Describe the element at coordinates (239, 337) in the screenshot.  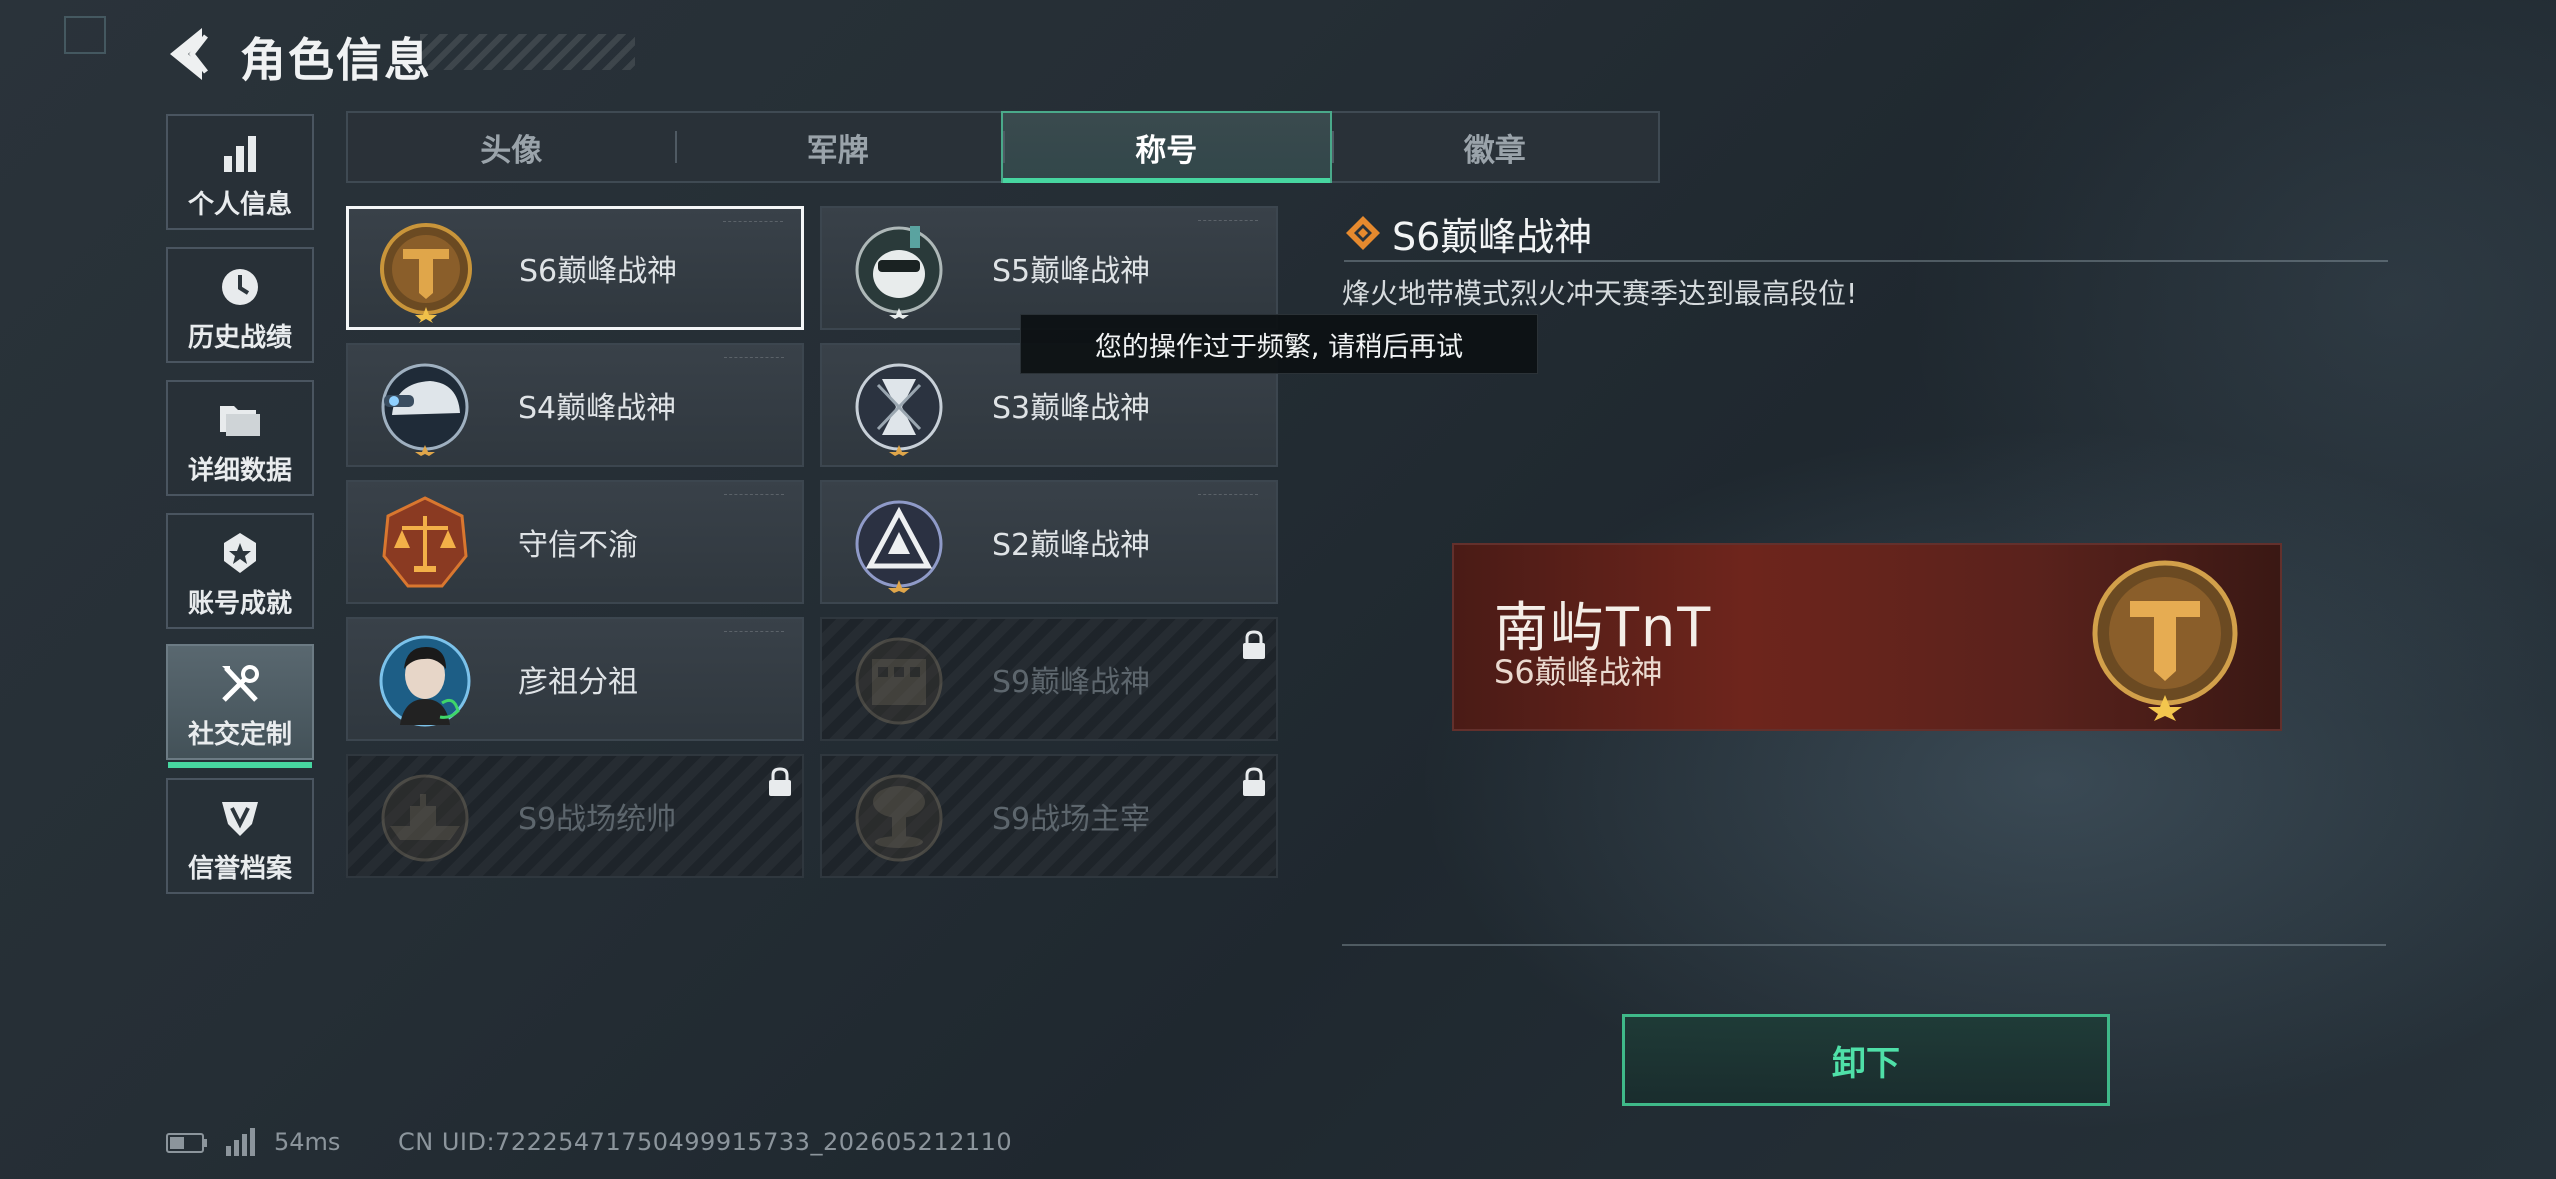
I see `sidenav-label: 历史战绩` at that location.